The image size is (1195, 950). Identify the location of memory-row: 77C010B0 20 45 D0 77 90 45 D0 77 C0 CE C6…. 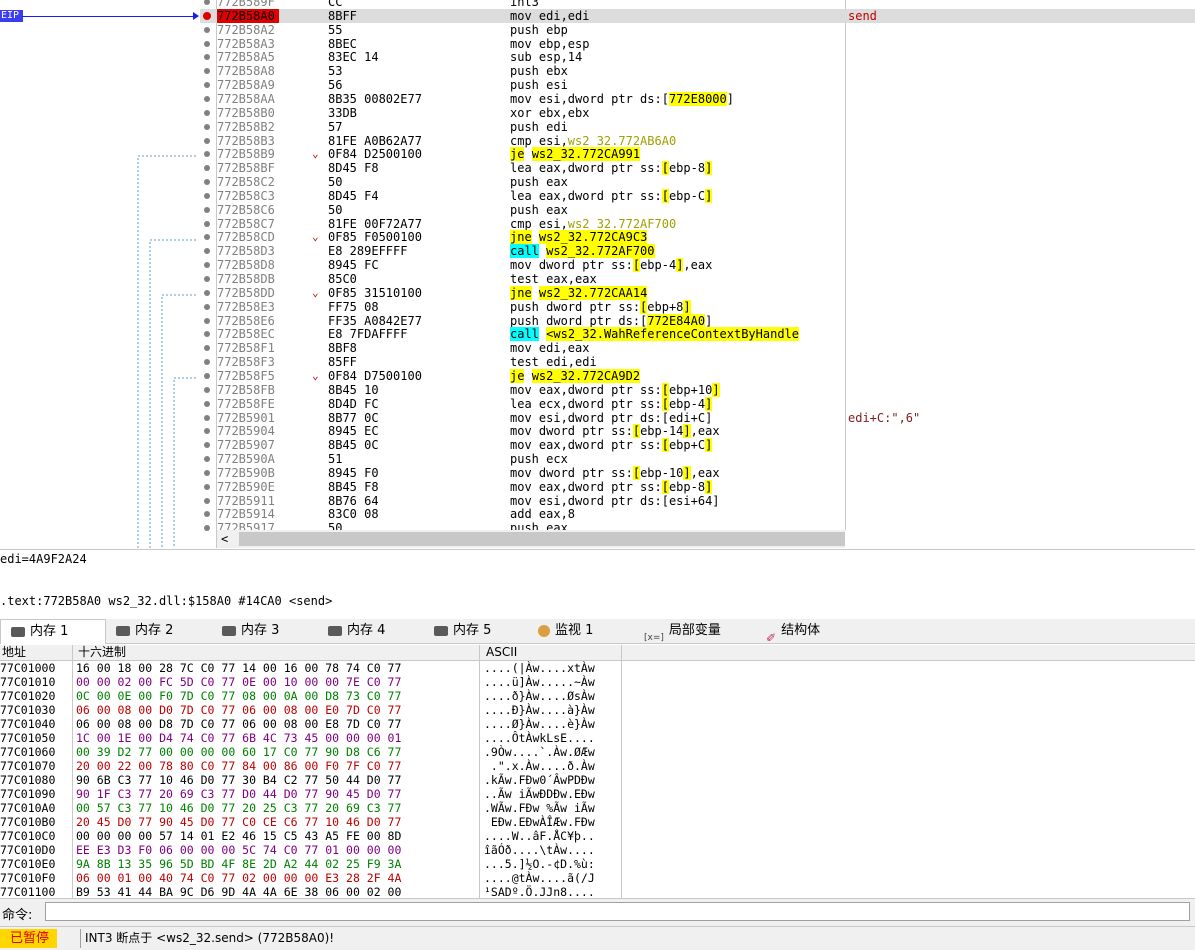
(597, 822).